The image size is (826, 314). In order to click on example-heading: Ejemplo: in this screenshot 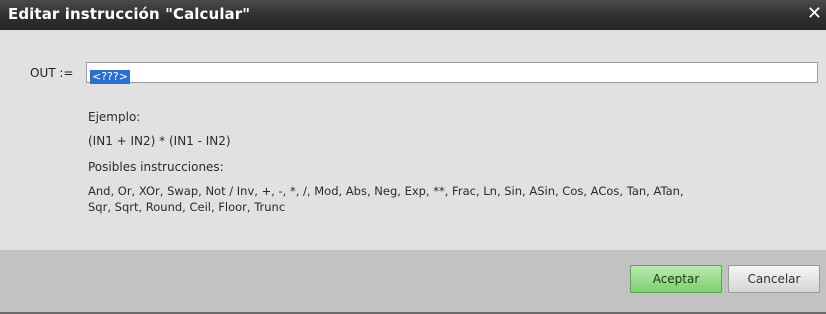, I will do `click(114, 117)`.